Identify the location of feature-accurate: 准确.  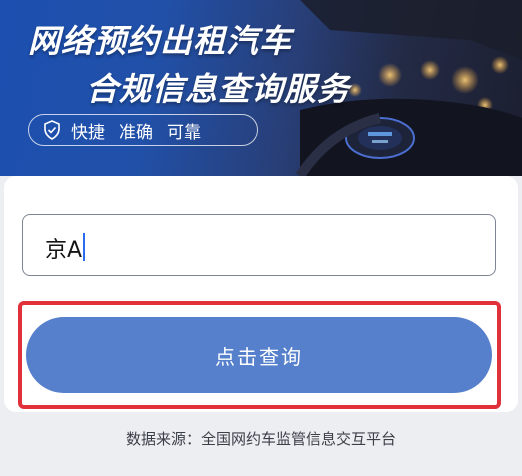
(136, 132).